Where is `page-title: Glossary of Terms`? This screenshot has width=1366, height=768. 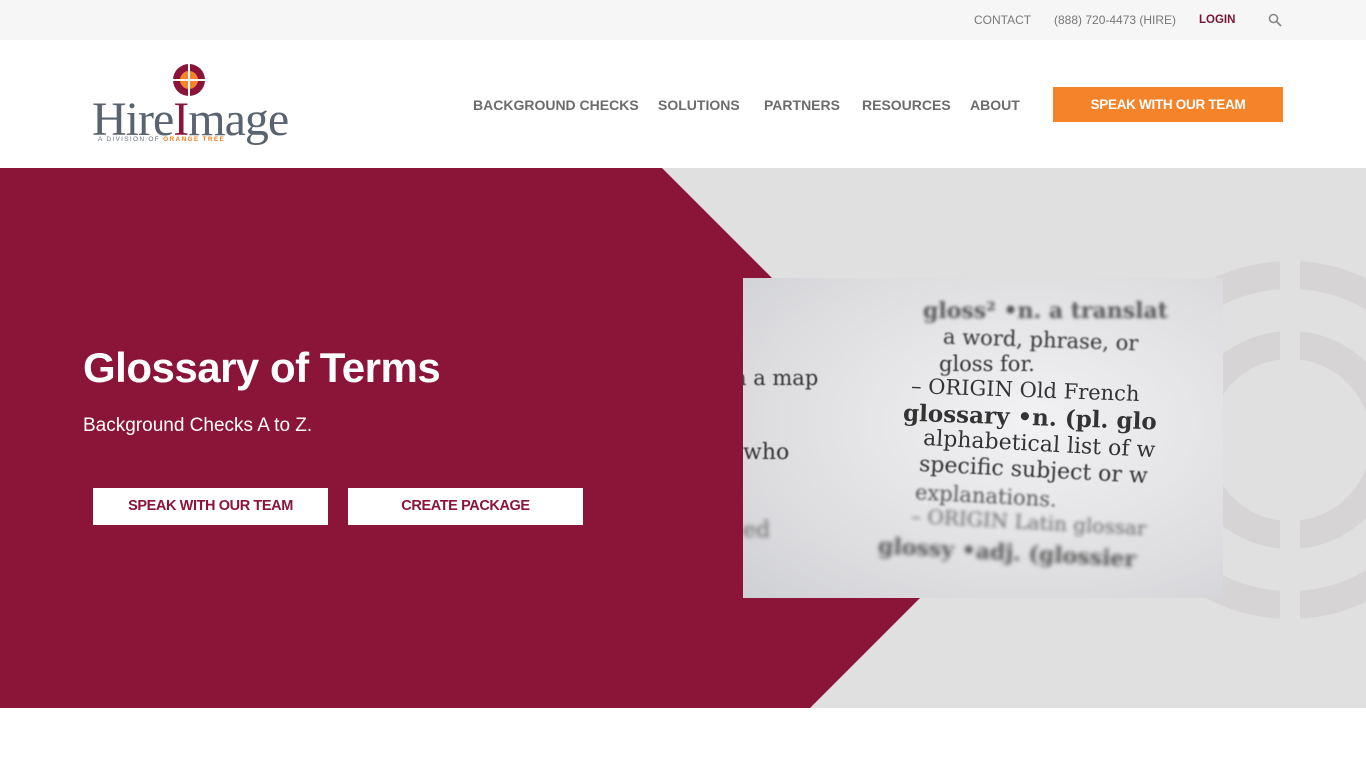
page-title: Glossary of Terms is located at coordinates (262, 367).